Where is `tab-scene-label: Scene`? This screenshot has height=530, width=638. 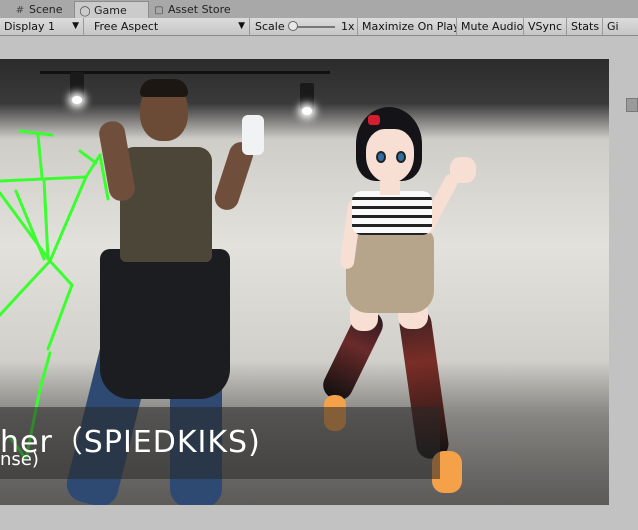
tab-scene-label: Scene is located at coordinates (46, 9).